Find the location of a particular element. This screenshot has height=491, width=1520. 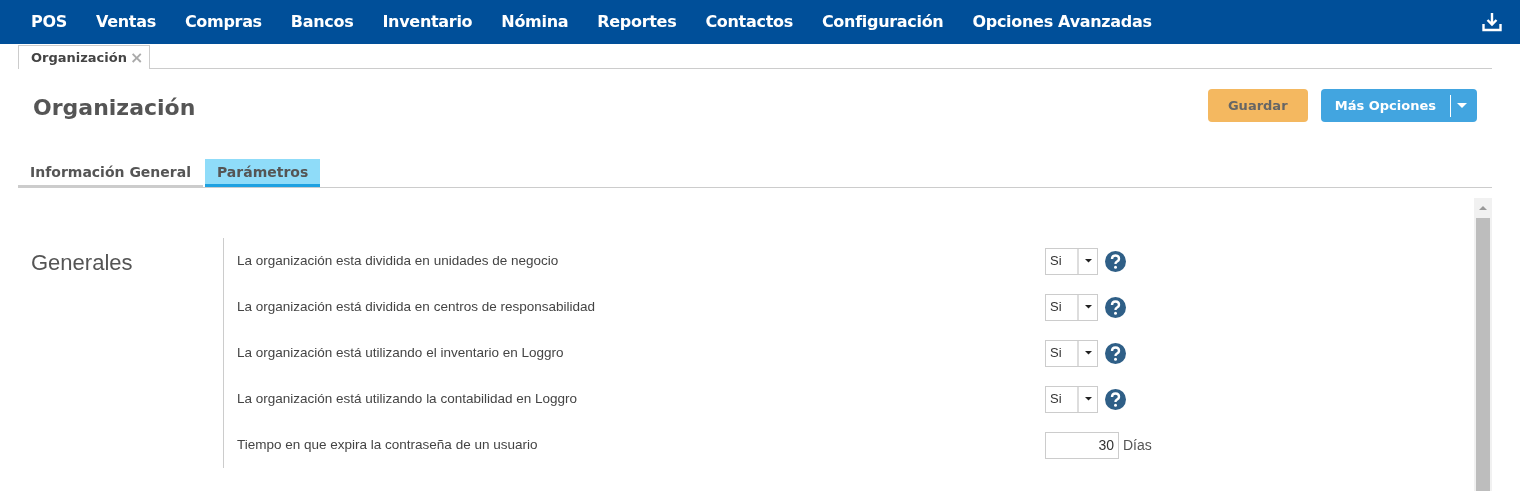

tab: Parámetros is located at coordinates (263, 173).